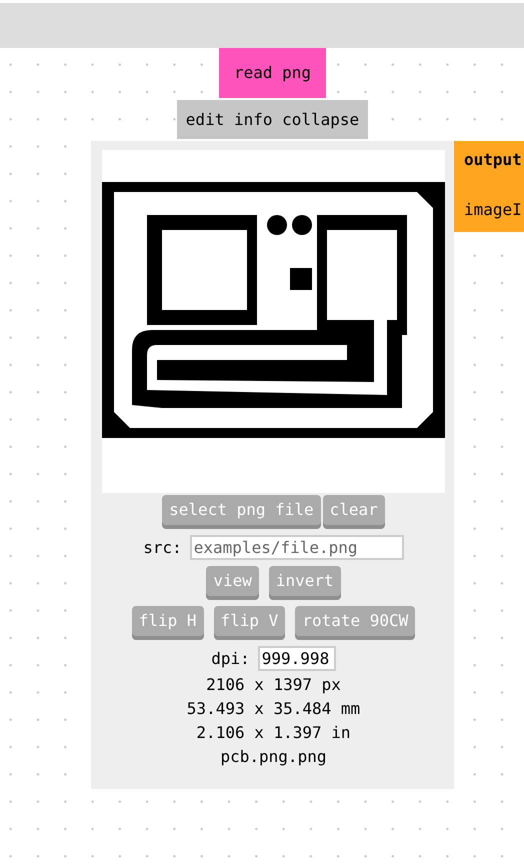 The image size is (524, 864). What do you see at coordinates (168, 621) in the screenshot?
I see `module-button: flip H` at bounding box center [168, 621].